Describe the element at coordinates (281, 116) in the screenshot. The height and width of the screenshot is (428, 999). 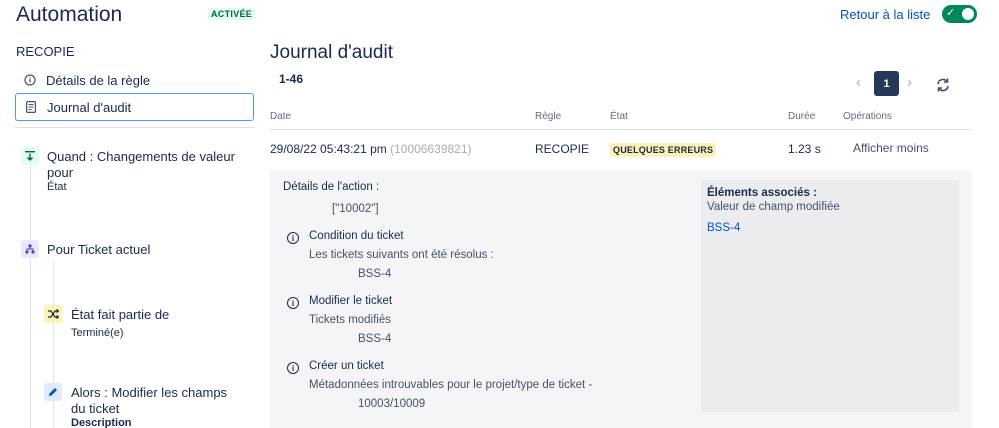
I see `col-header-date: Date` at that location.